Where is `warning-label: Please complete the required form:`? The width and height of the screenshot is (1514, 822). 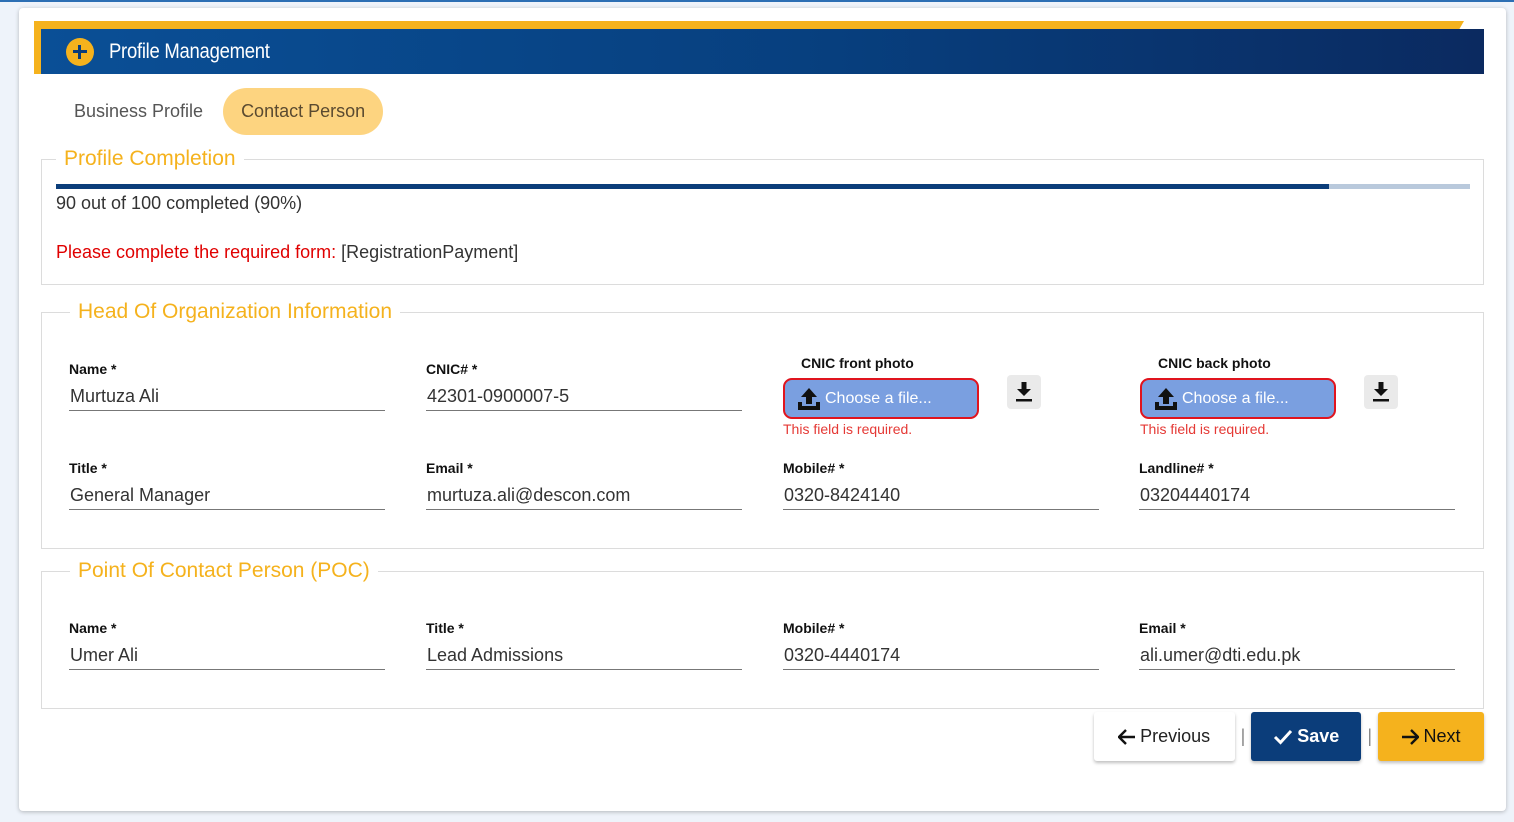
warning-label: Please complete the required form: is located at coordinates (196, 252).